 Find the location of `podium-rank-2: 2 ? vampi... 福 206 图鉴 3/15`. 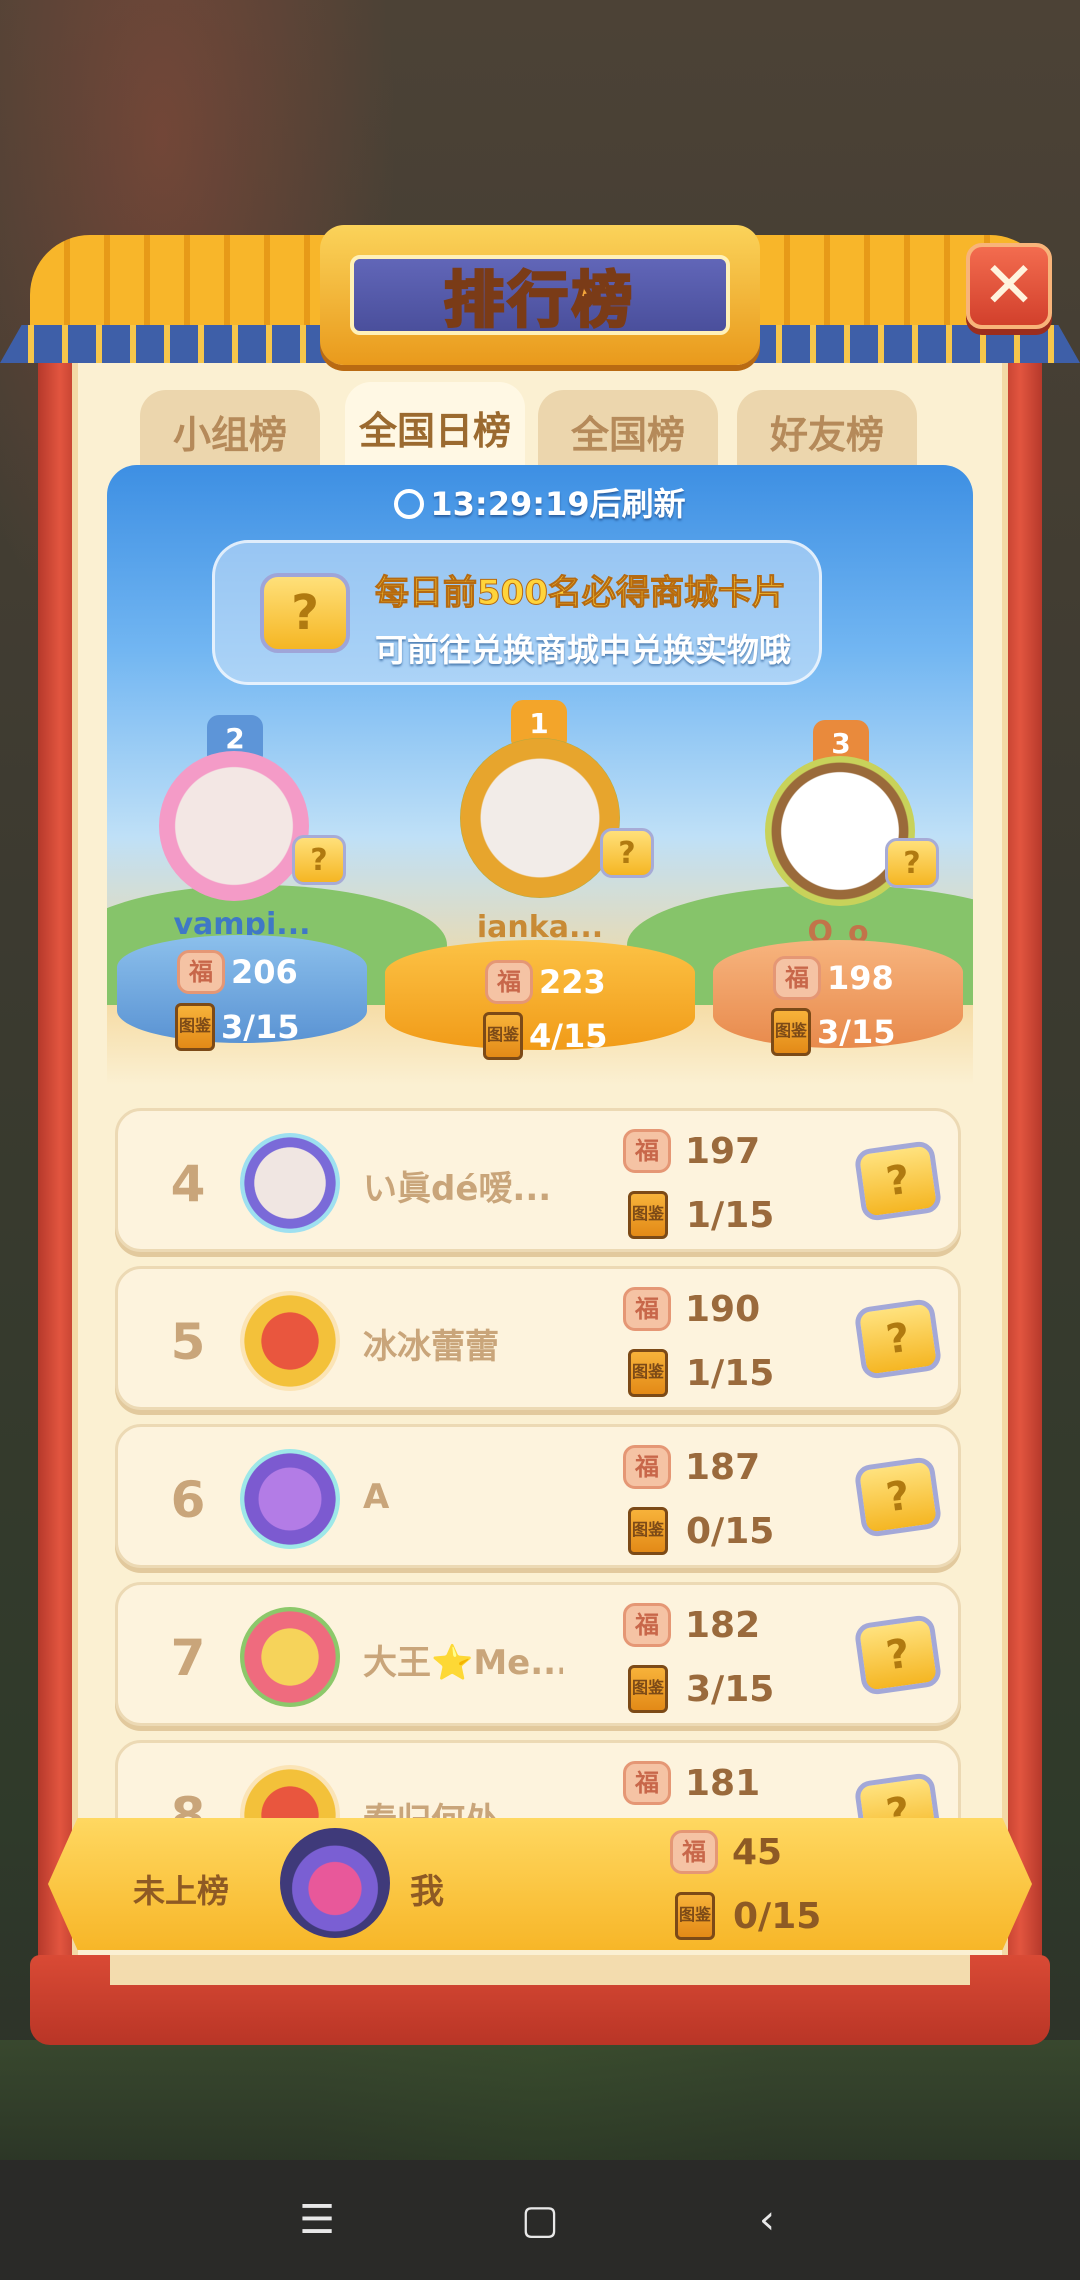

podium-rank-2: 2 ? vampi... 福 206 图鉴 3/15 is located at coordinates (242, 883).